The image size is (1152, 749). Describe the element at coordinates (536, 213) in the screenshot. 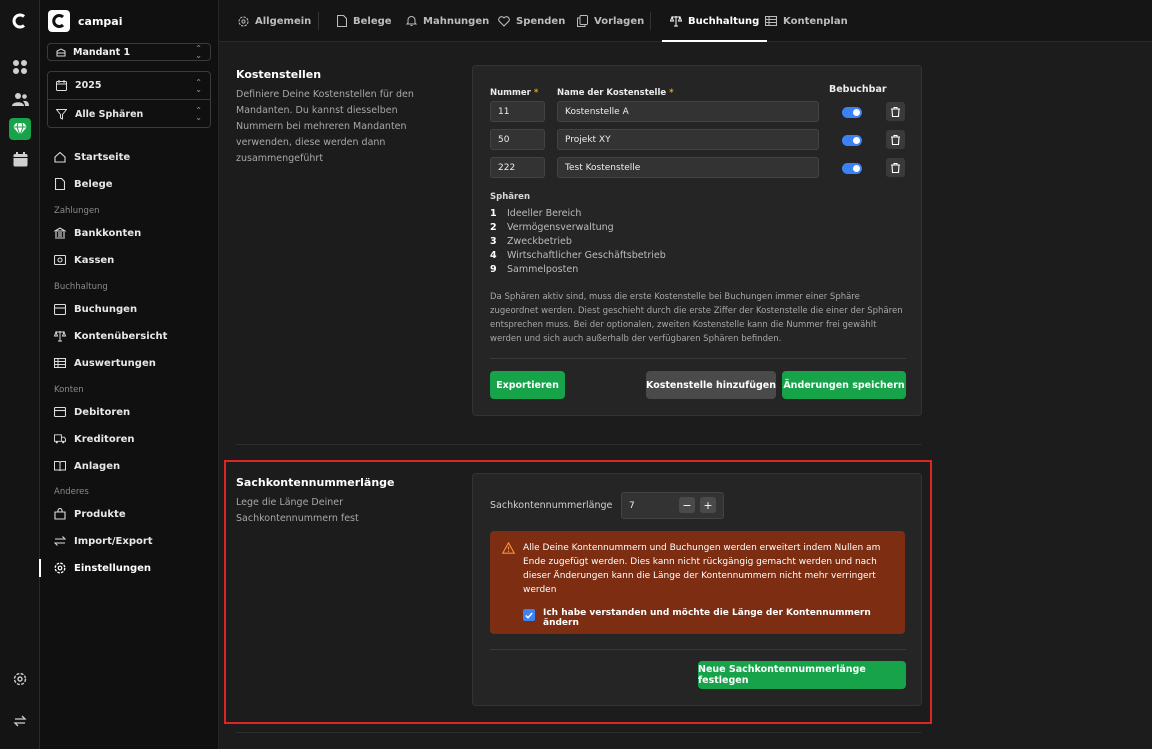

I see `sphere-item: 1 Ideeller Bereich` at that location.